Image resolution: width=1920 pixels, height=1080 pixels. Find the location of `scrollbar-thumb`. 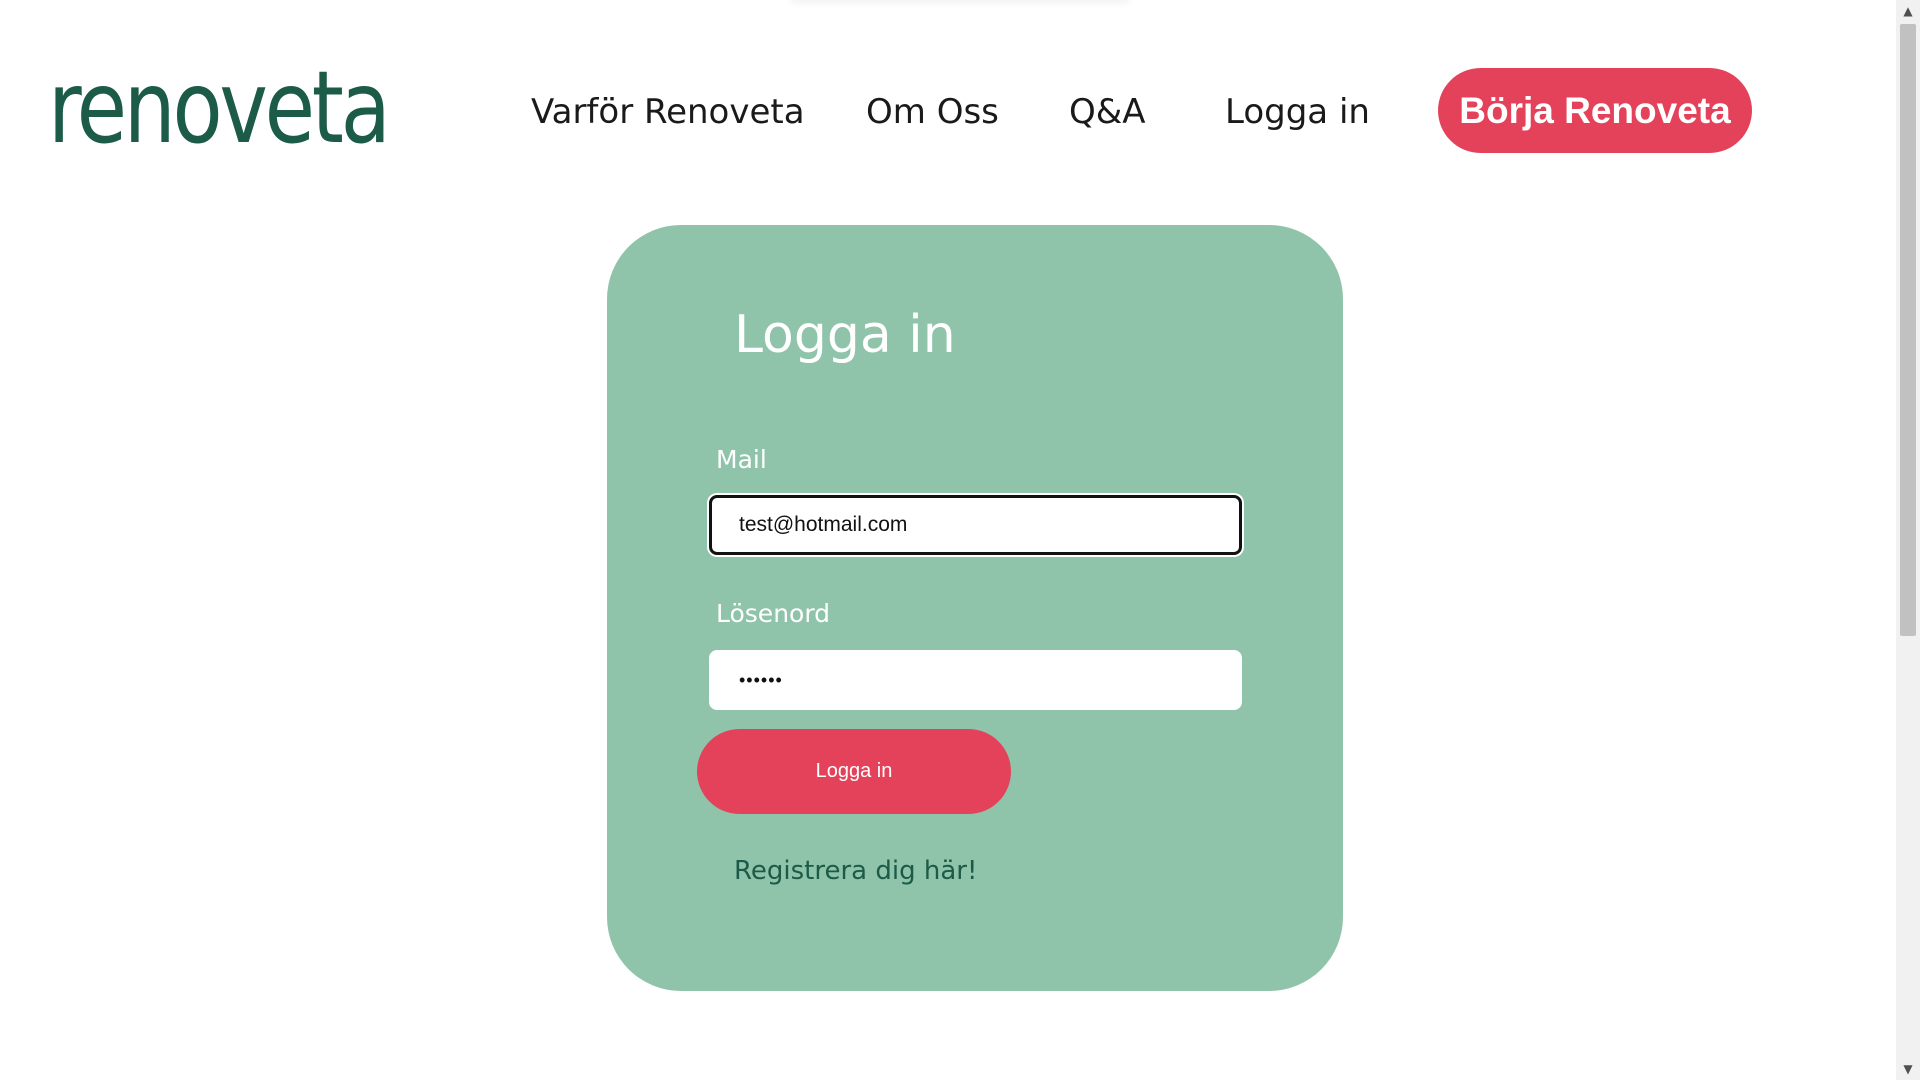

scrollbar-thumb is located at coordinates (1908, 330).